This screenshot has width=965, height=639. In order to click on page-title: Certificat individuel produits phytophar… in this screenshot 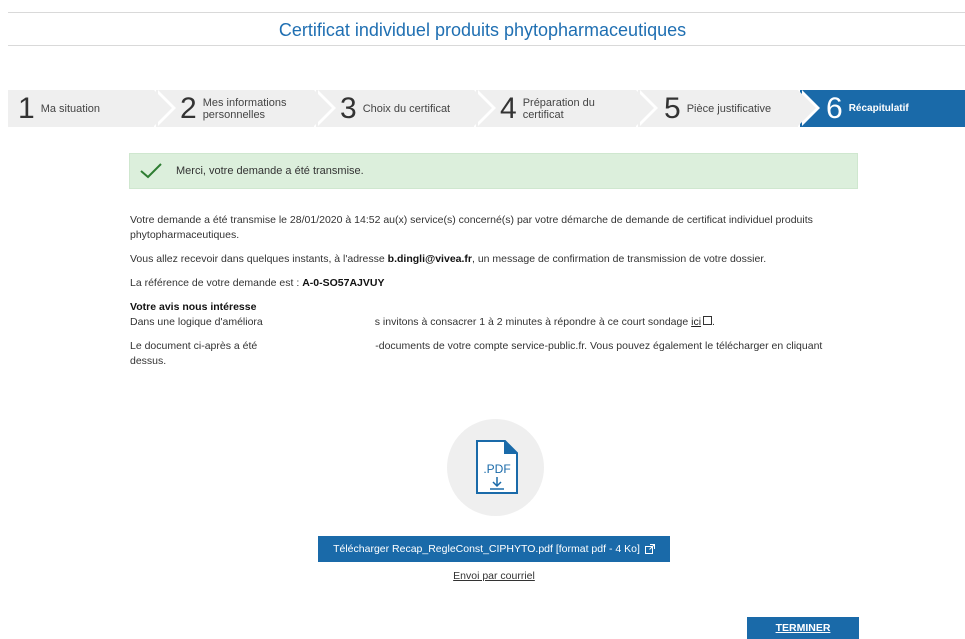, I will do `click(482, 30)`.